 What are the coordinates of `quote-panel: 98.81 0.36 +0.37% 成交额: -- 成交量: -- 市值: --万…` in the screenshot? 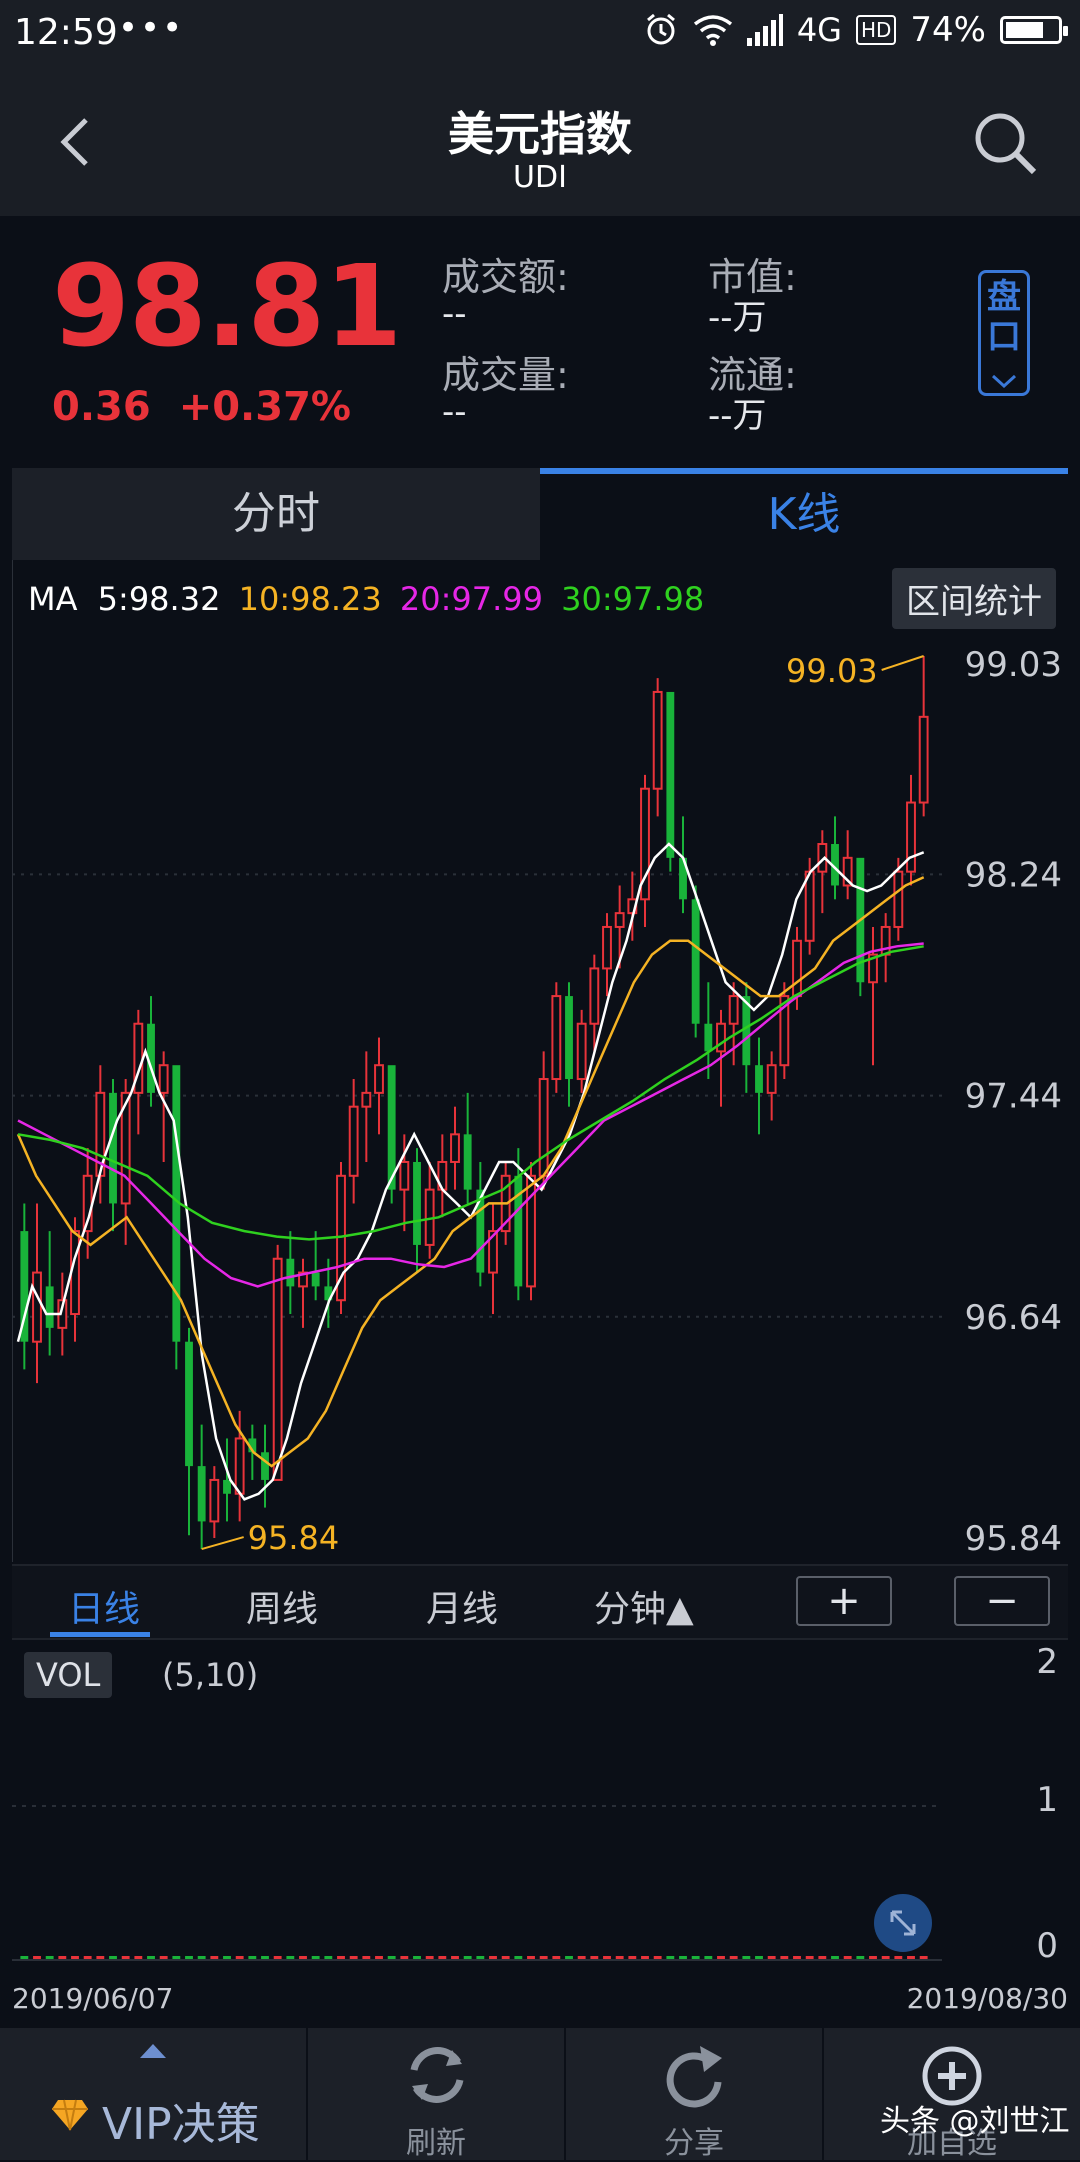 It's located at (540, 334).